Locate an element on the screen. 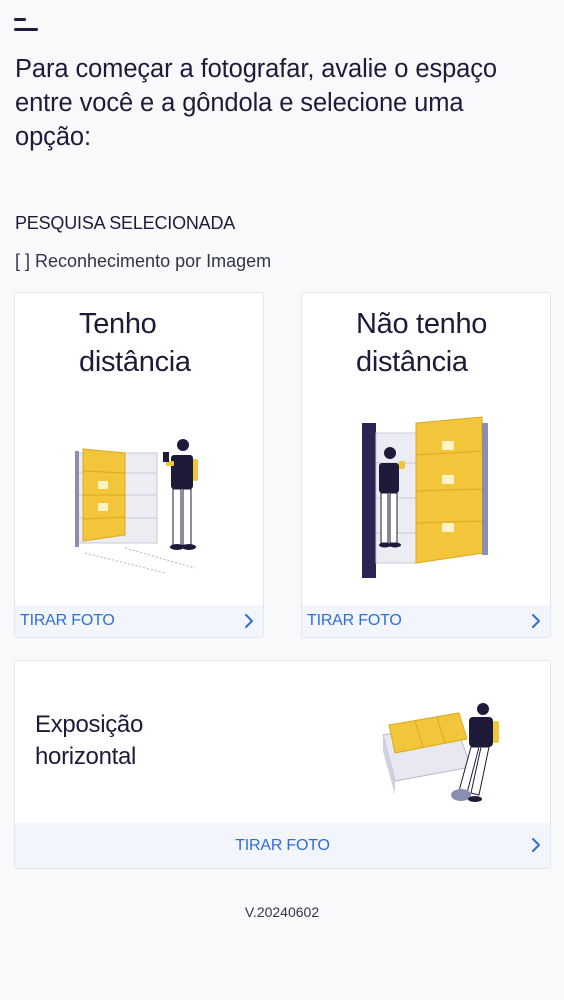  horizontal-display-illustration is located at coordinates (440, 752).